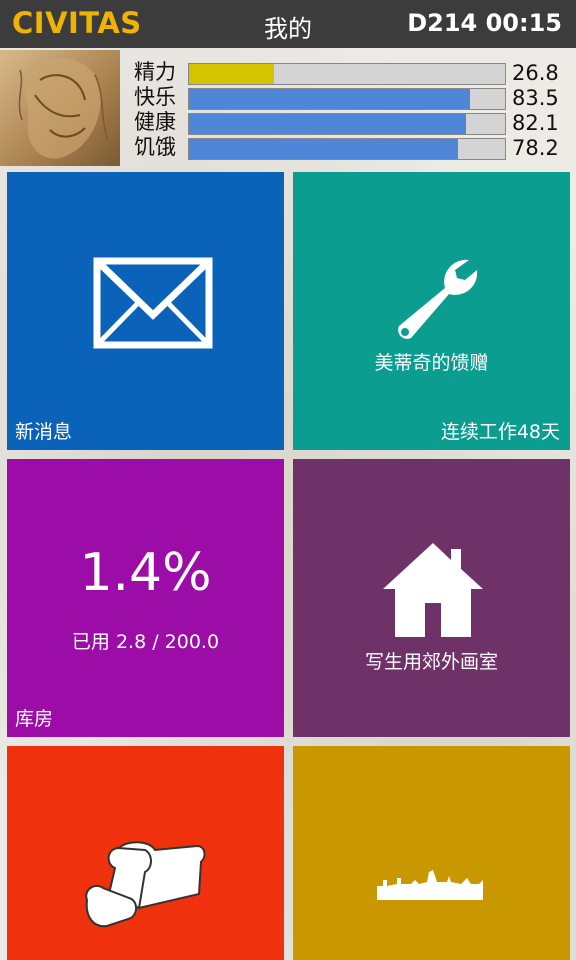 Image resolution: width=576 pixels, height=960 pixels. I want to click on stat-energy: 精力 26.8, so click(349, 72).